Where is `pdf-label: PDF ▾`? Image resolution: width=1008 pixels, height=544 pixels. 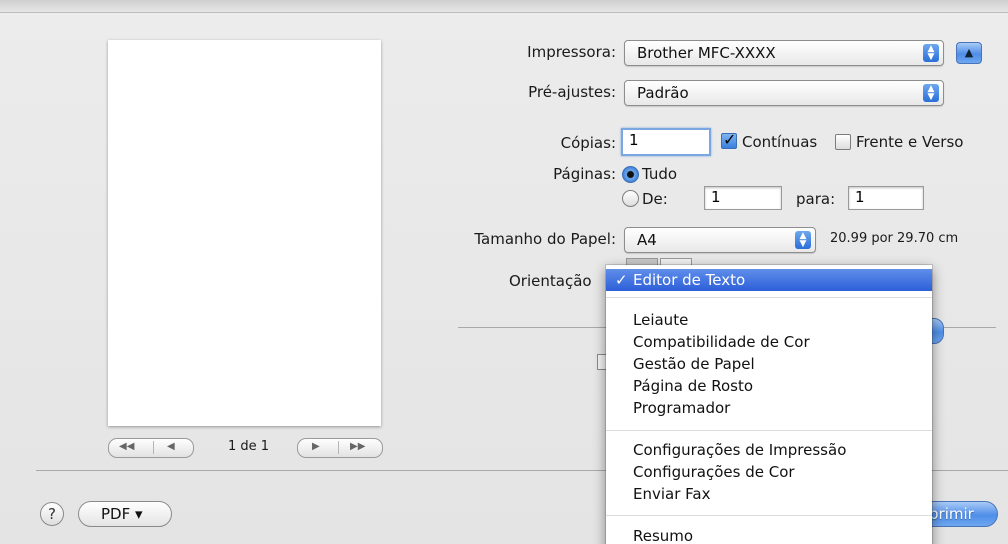
pdf-label: PDF ▾ is located at coordinates (122, 514).